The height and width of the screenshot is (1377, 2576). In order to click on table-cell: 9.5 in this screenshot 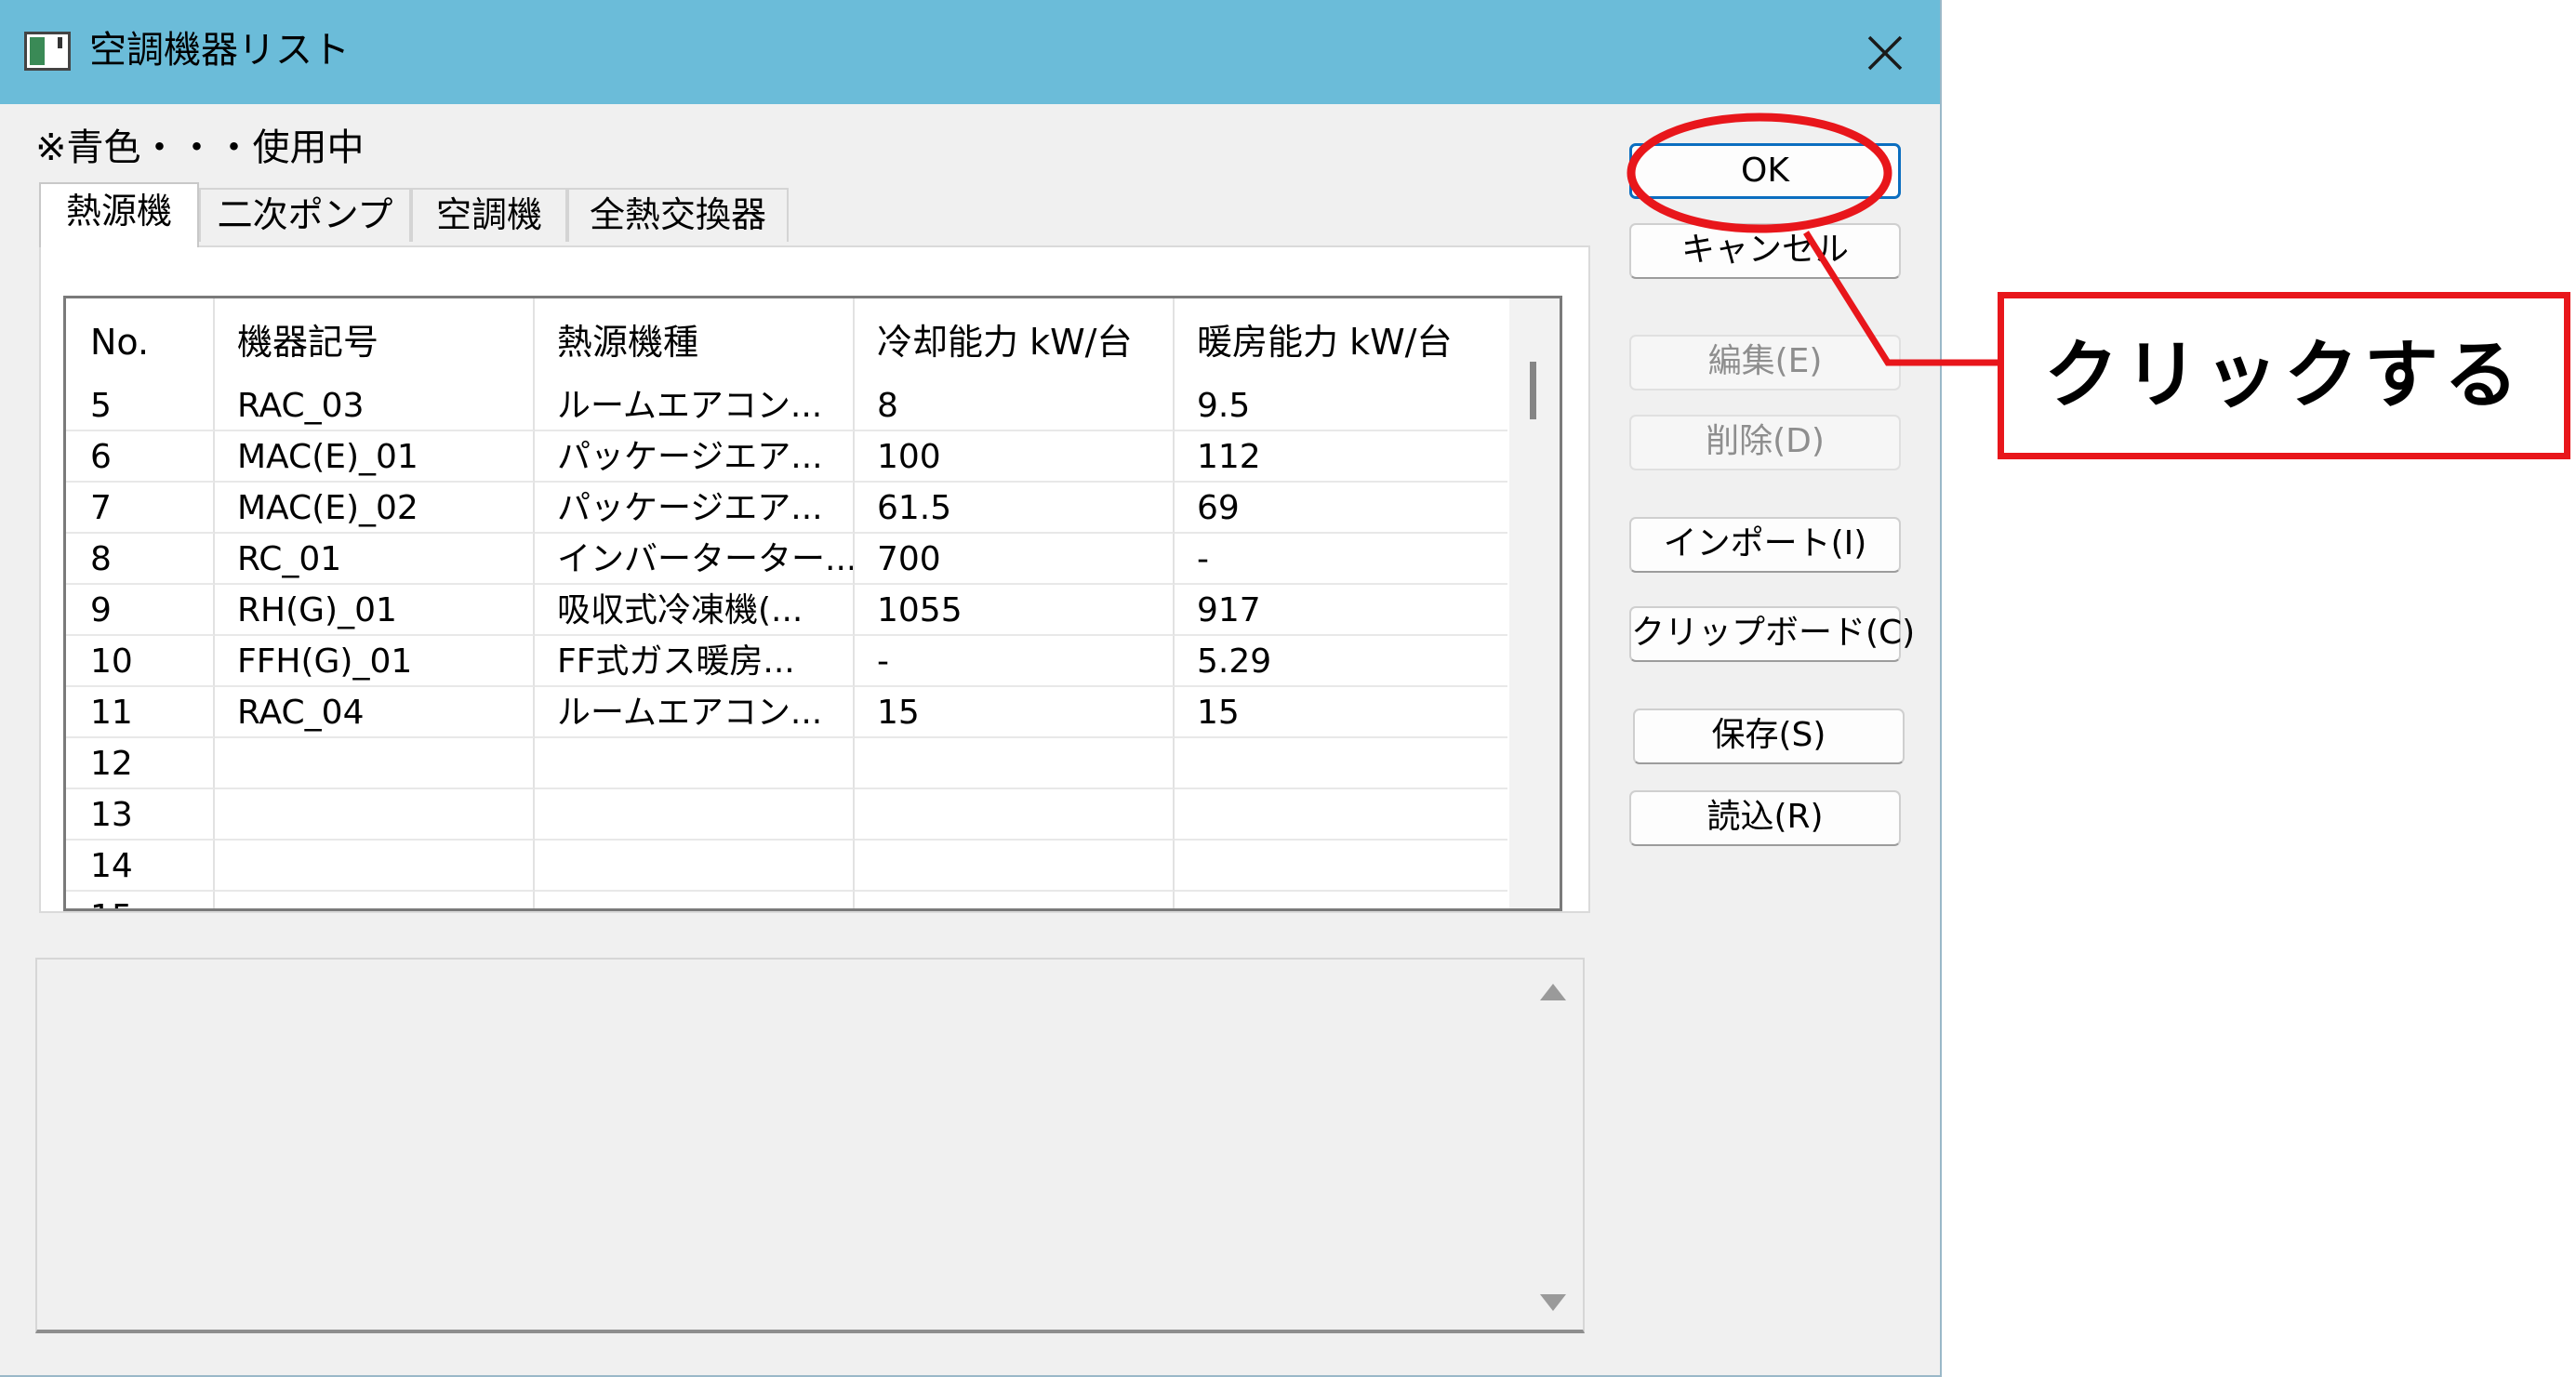, I will do `click(1341, 405)`.